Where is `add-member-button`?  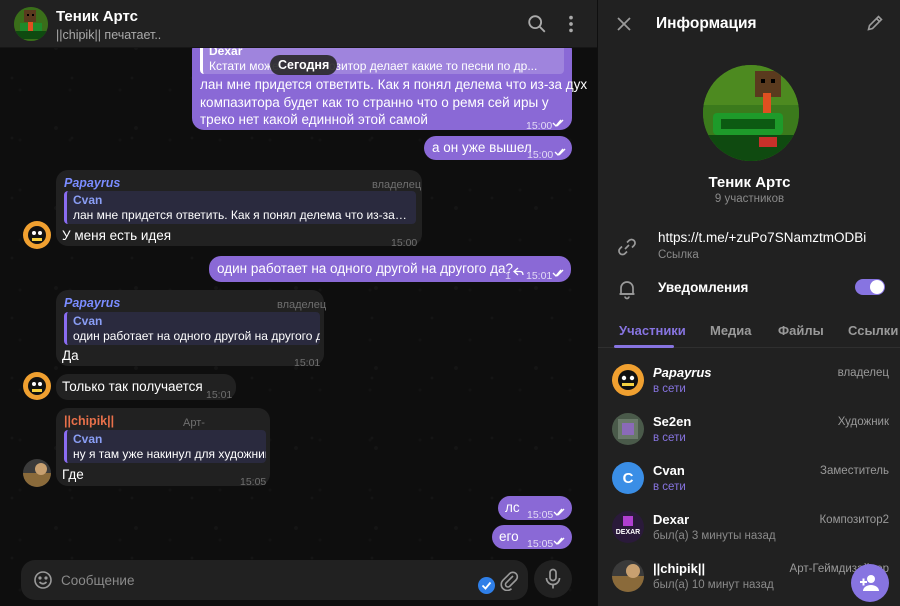
add-member-button is located at coordinates (870, 583).